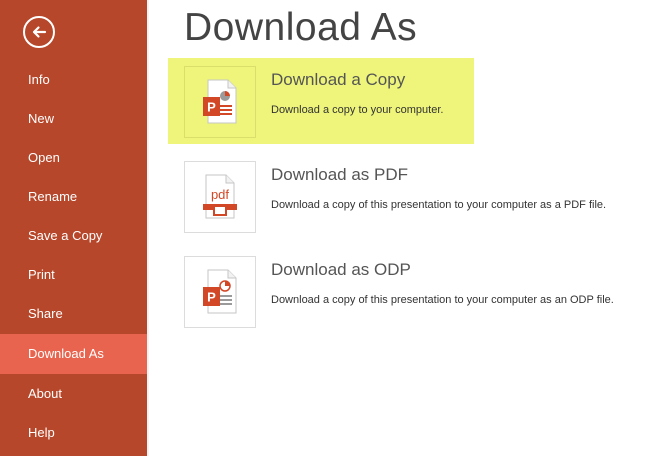  What do you see at coordinates (148, 228) in the screenshot?
I see `sidebar-divider` at bounding box center [148, 228].